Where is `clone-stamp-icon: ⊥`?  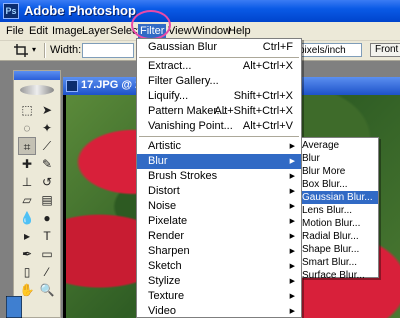
clone-stamp-icon: ⊥ is located at coordinates (27, 182).